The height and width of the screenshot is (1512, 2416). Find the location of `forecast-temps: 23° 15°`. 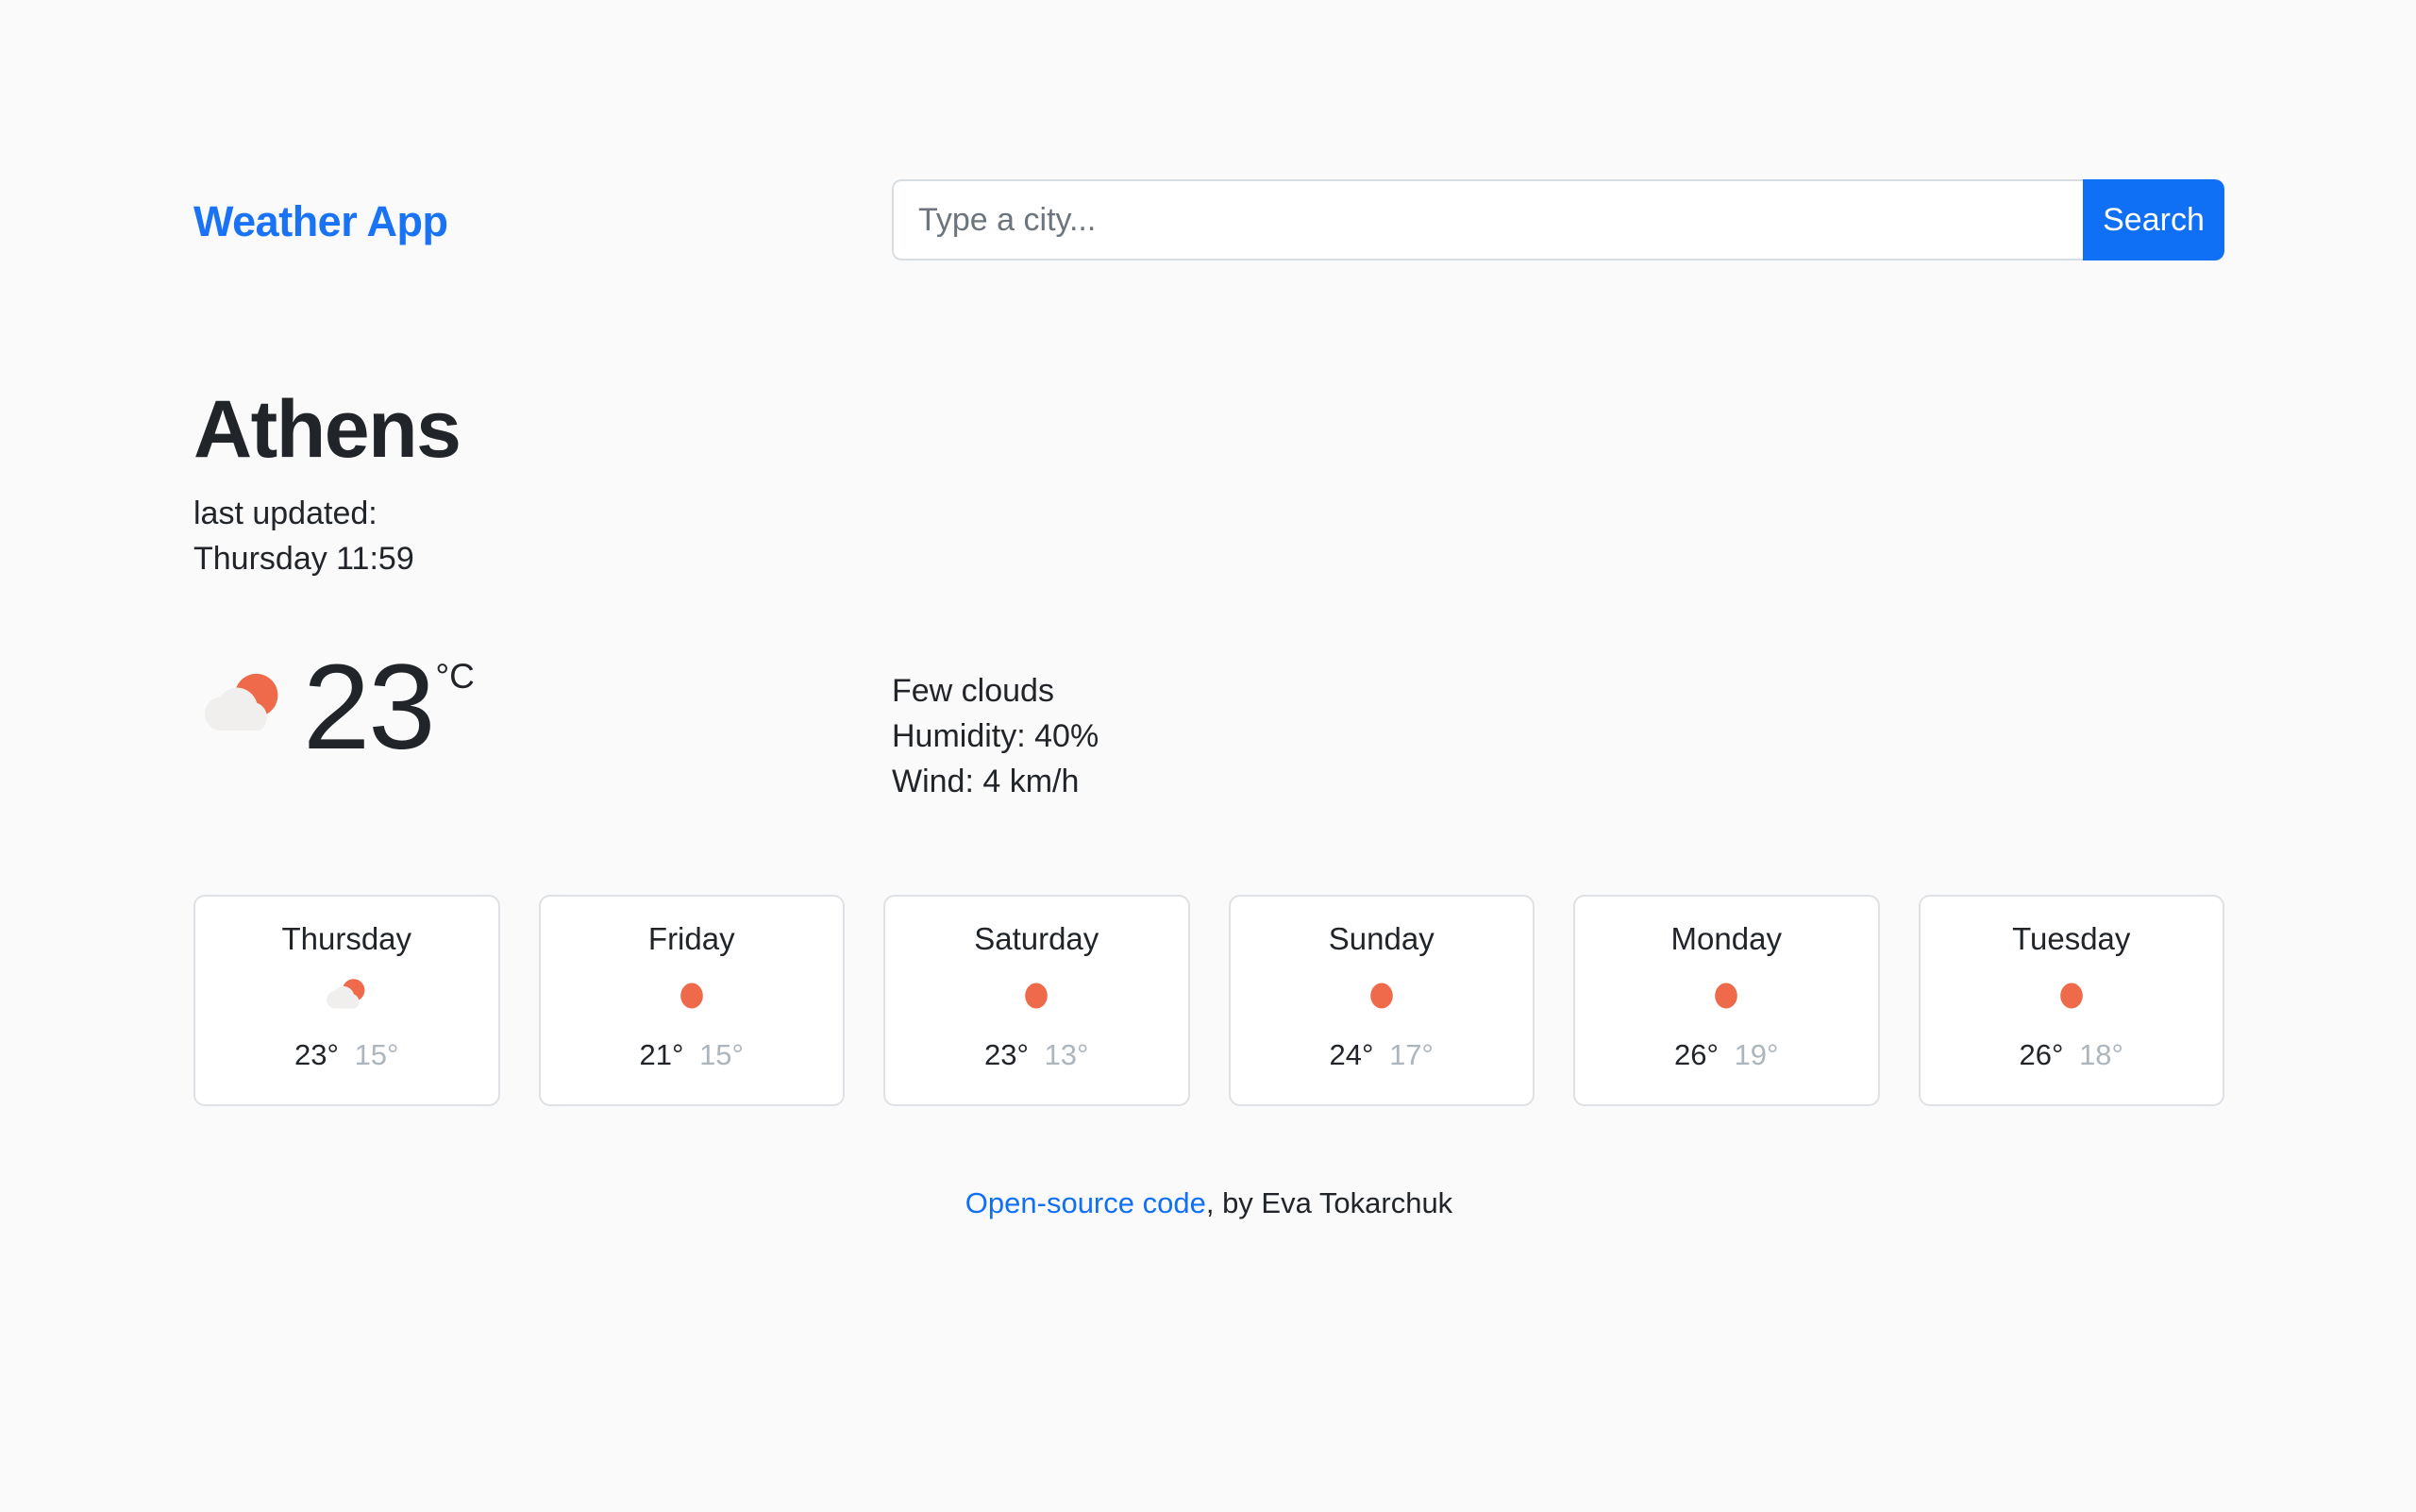

forecast-temps: 23° 15° is located at coordinates (346, 1055).